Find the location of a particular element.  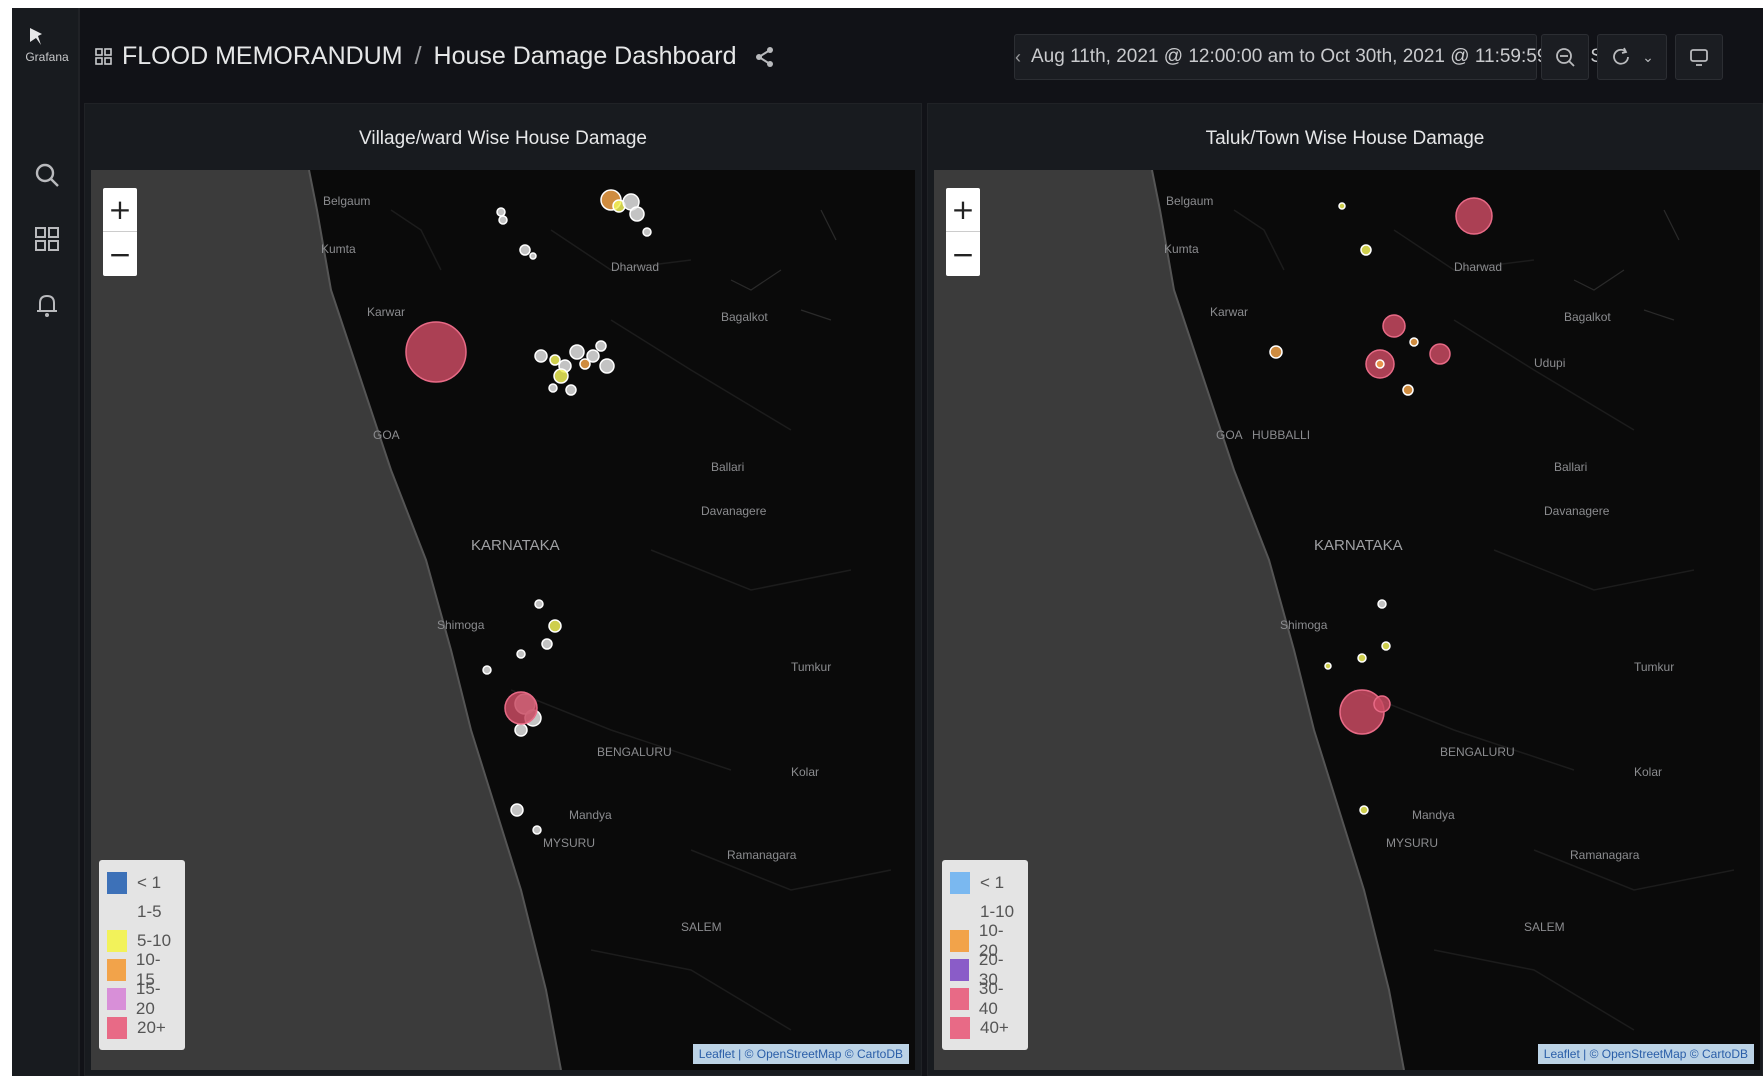

grafana-logo: Grafana is located at coordinates (47, 45).